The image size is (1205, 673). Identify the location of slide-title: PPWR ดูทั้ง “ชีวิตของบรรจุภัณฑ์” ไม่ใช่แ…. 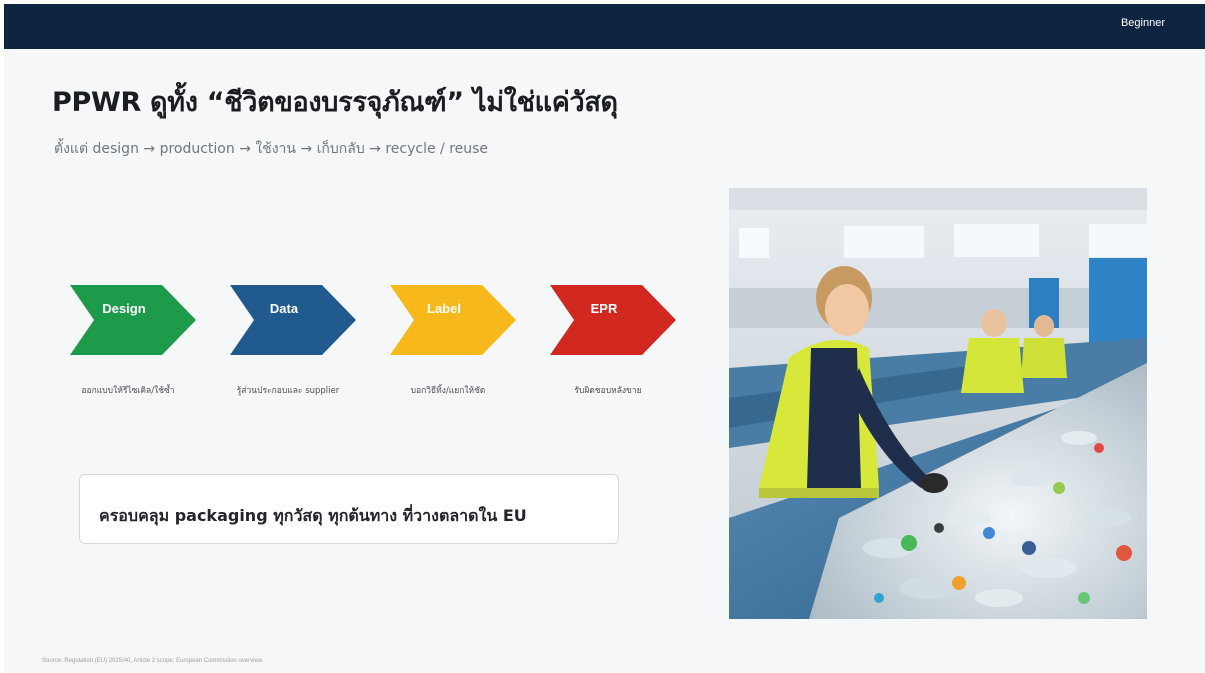
(335, 102).